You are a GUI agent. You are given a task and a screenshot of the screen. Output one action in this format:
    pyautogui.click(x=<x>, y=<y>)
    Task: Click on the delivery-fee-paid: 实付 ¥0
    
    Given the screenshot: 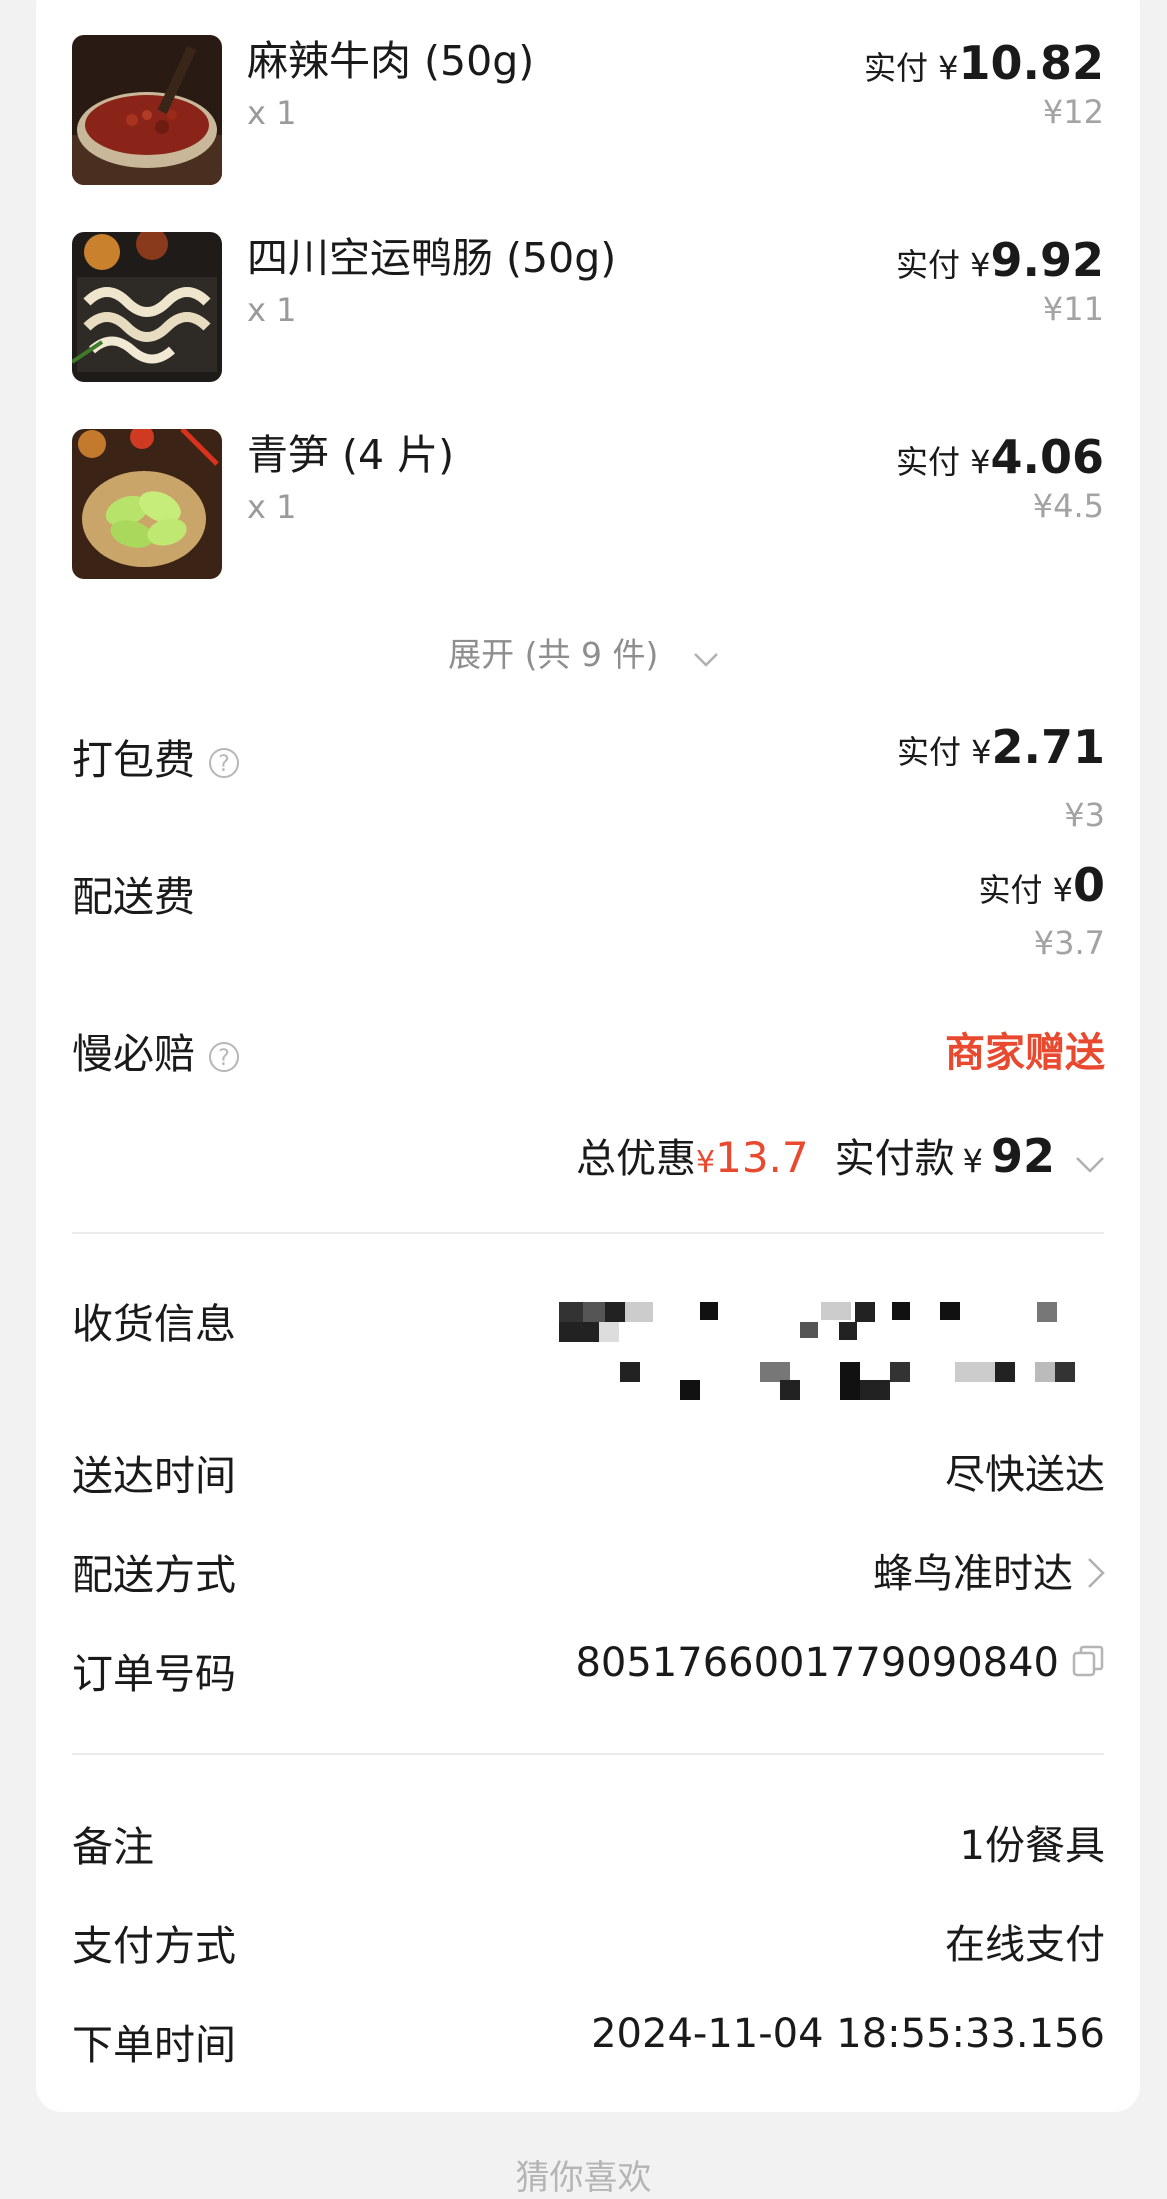 What is the action you would take?
    pyautogui.click(x=1041, y=885)
    